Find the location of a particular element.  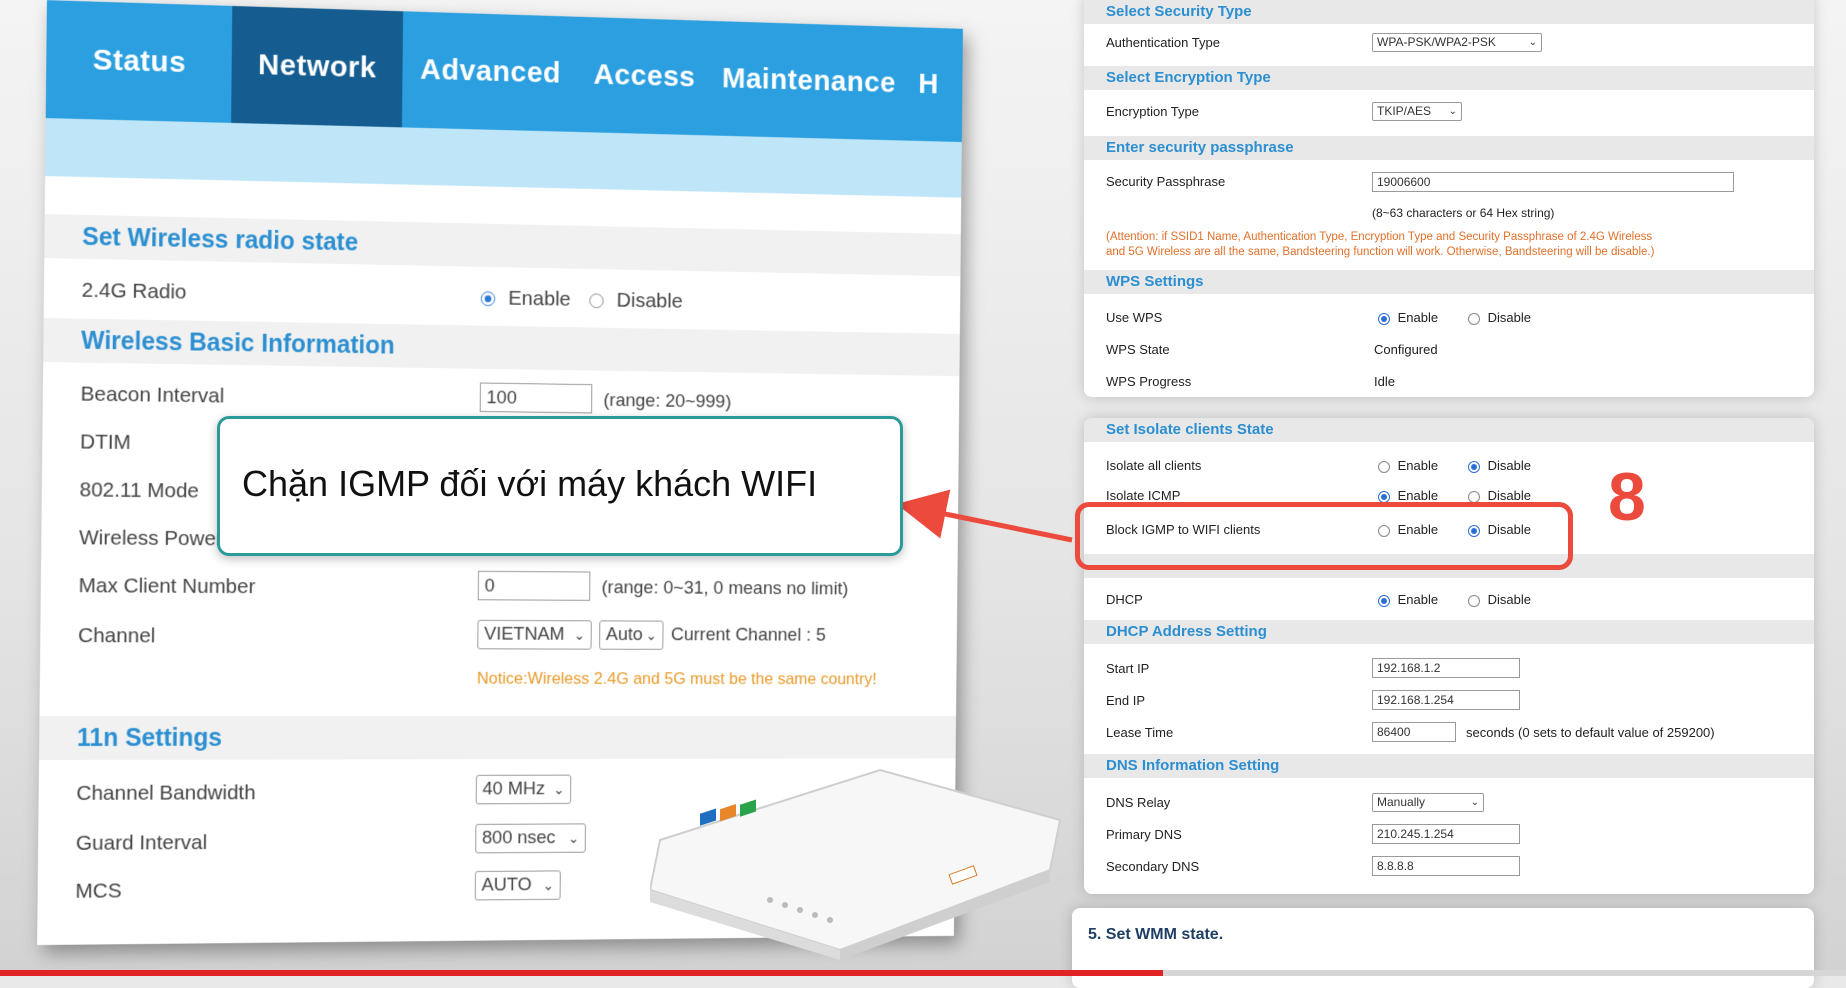

step-number: 8 is located at coordinates (1627, 497).